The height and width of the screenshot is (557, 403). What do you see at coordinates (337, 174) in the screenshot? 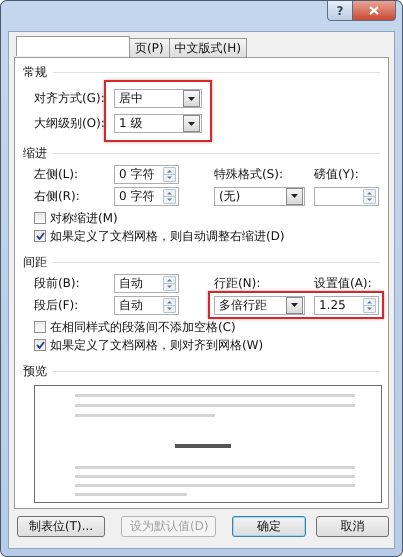
I see `field-label: 磅值(Y):` at bounding box center [337, 174].